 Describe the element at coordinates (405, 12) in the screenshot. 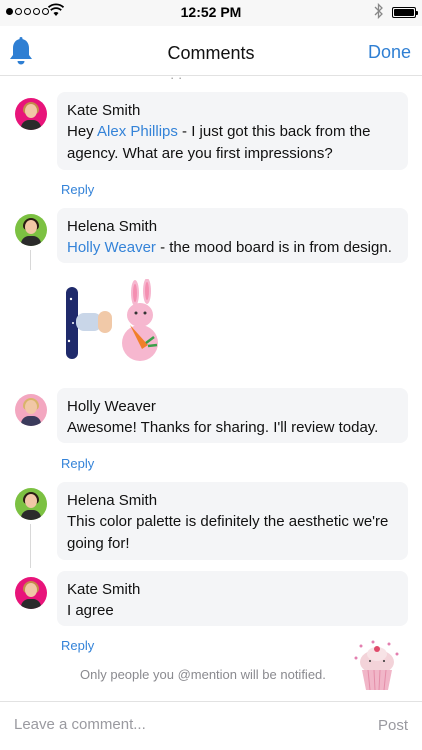

I see `battery-icon` at that location.